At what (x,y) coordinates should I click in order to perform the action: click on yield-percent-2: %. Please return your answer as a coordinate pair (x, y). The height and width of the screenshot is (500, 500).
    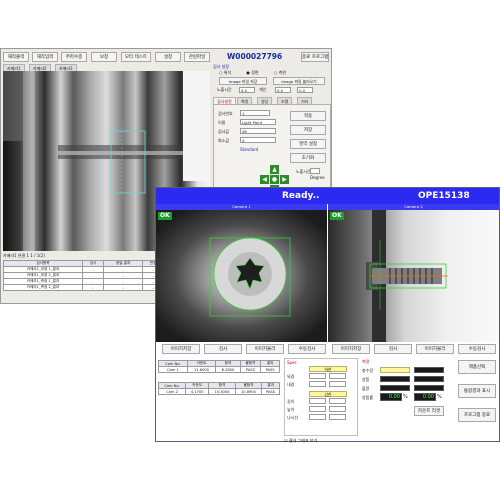
    Looking at the image, I should click on (439, 397).